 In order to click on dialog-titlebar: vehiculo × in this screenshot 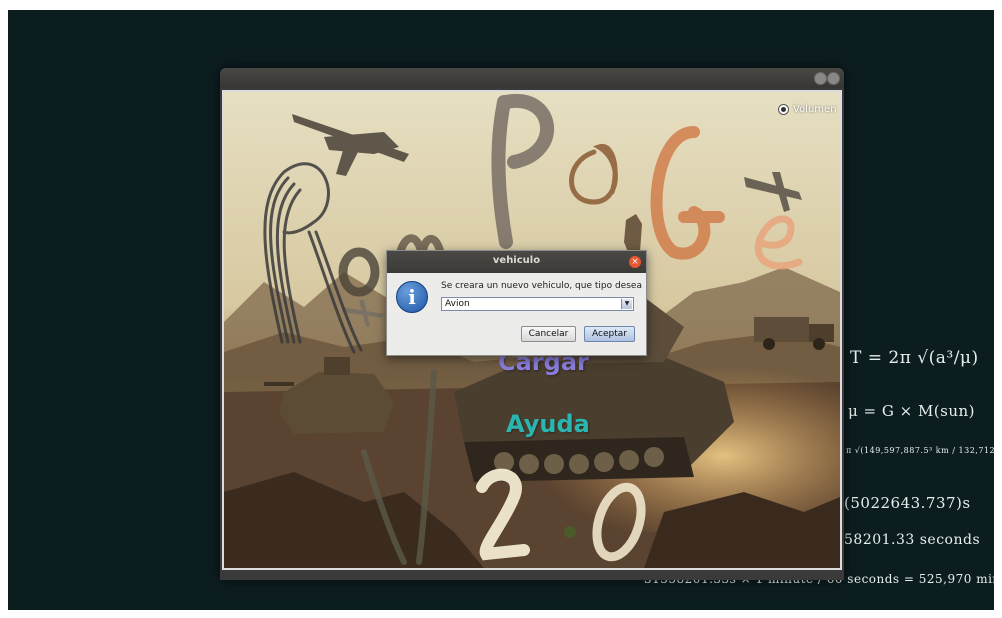, I will do `click(516, 262)`.